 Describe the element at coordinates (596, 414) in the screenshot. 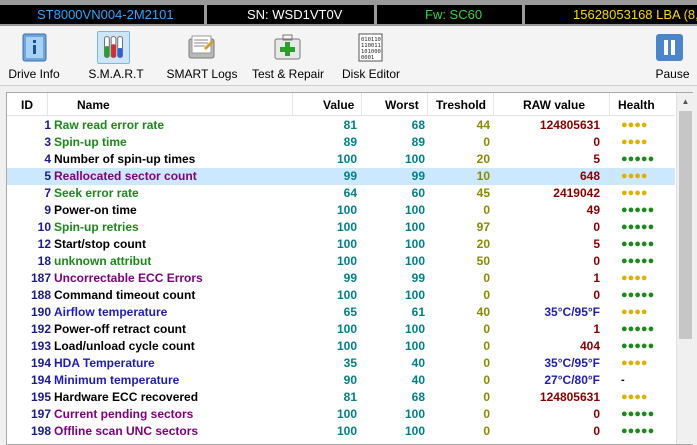

I see `attribute-raw-value: 0` at that location.